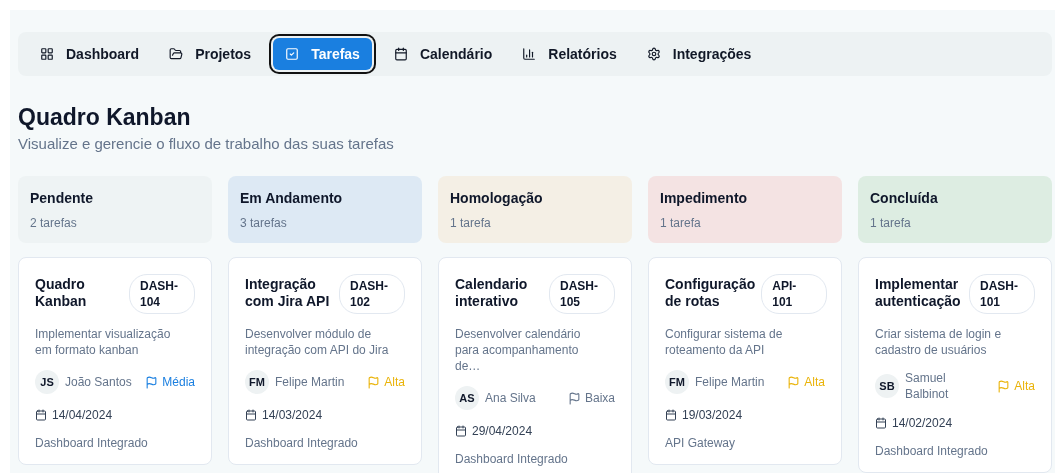 The height and width of the screenshot is (473, 1055). Describe the element at coordinates (47, 382) in the screenshot. I see `avatar: JS` at that location.